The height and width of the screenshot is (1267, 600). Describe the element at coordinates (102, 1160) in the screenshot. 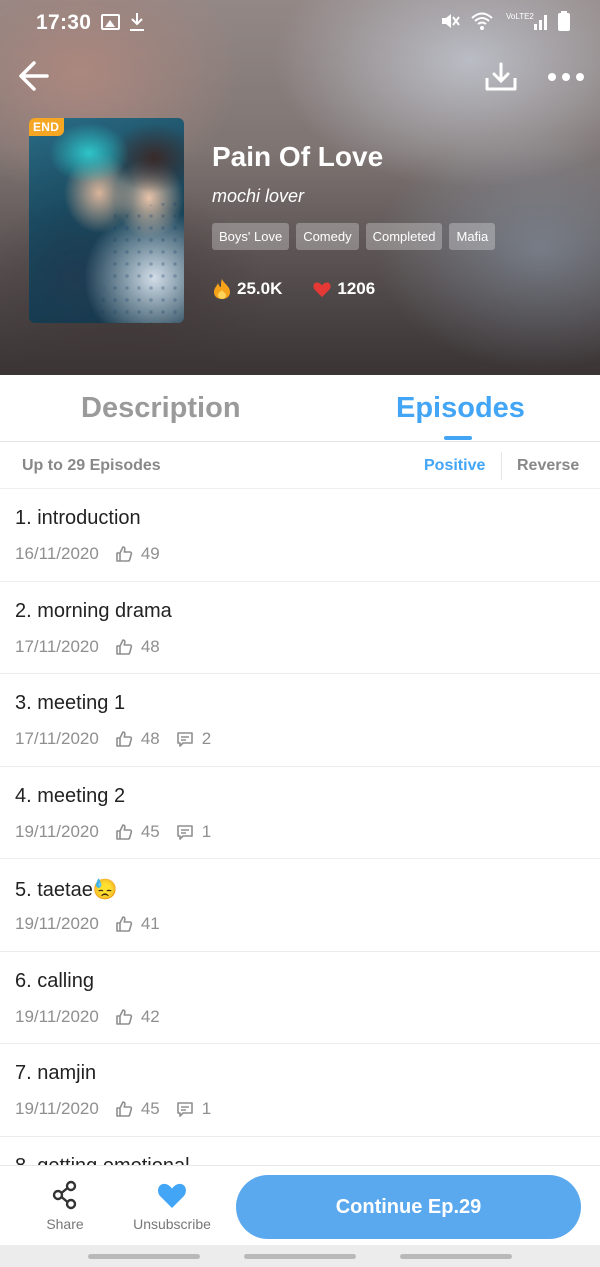

I see `episode-title: 8. getting emotional` at that location.